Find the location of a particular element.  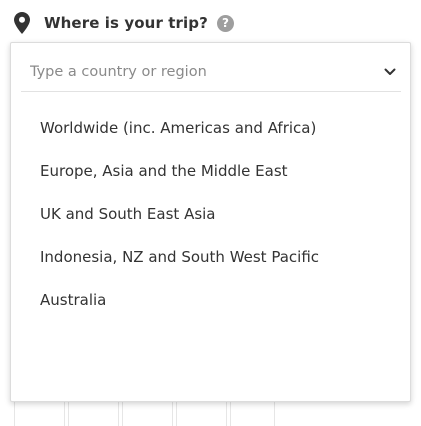

chevron-down-icon is located at coordinates (390, 71).